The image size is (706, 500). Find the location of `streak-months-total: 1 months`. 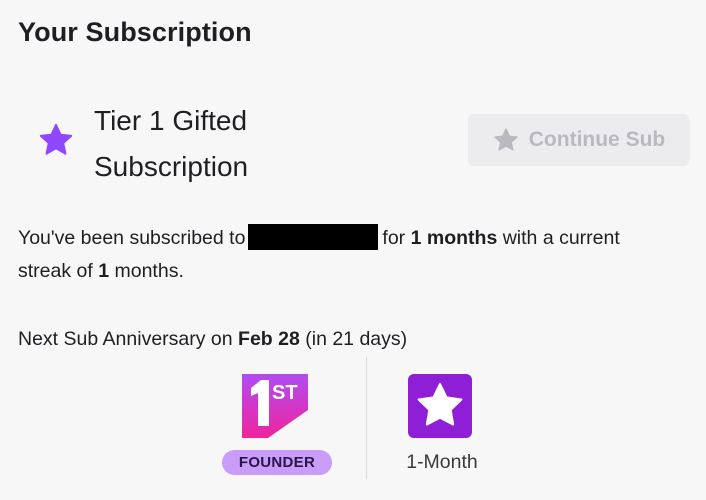

streak-months-total: 1 months is located at coordinates (454, 238).